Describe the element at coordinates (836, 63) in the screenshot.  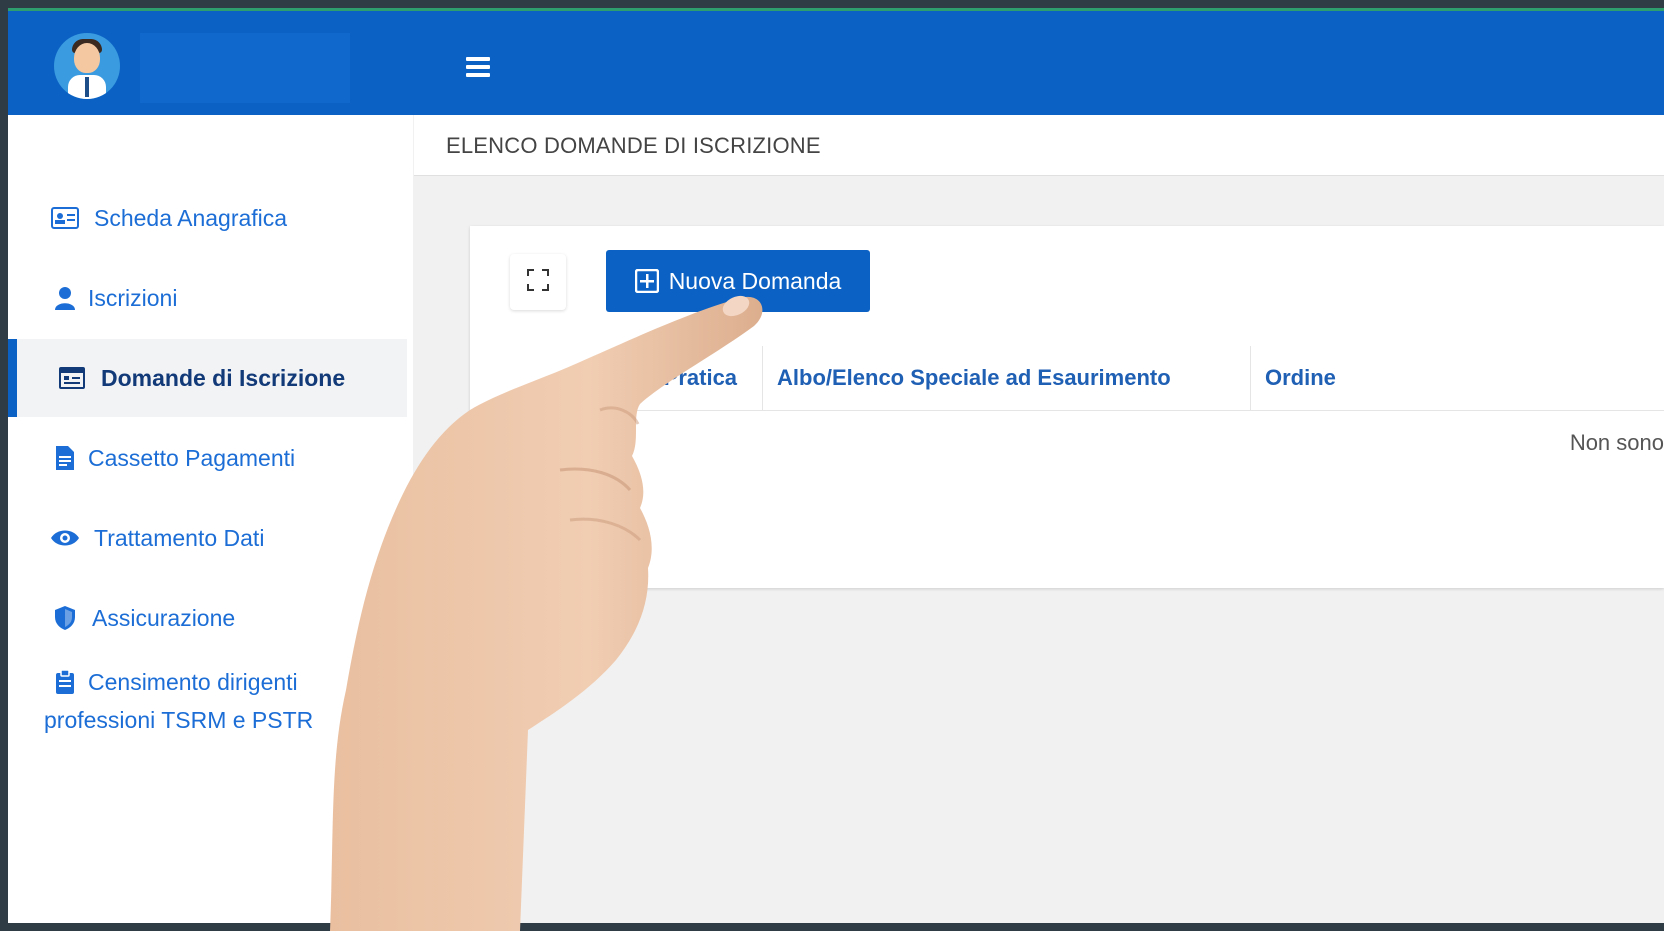
I see `top-navbar` at that location.